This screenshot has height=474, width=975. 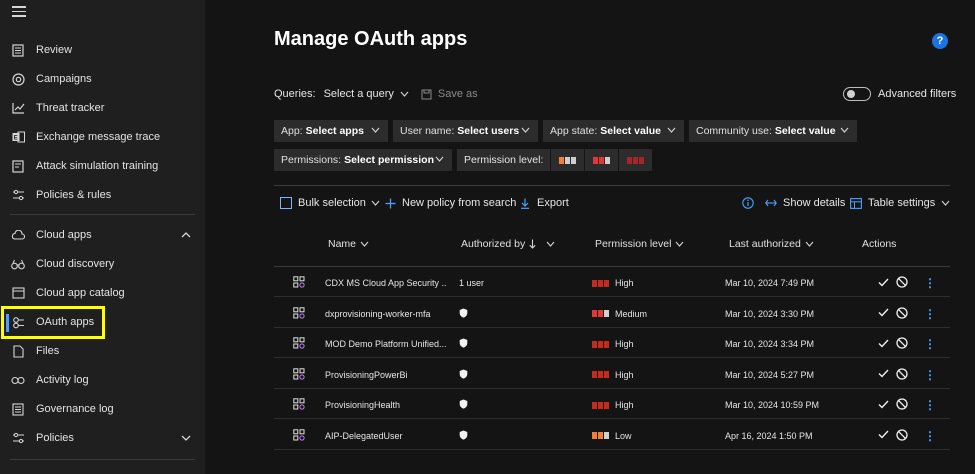 I want to click on filter-value: Select permission, so click(x=389, y=160).